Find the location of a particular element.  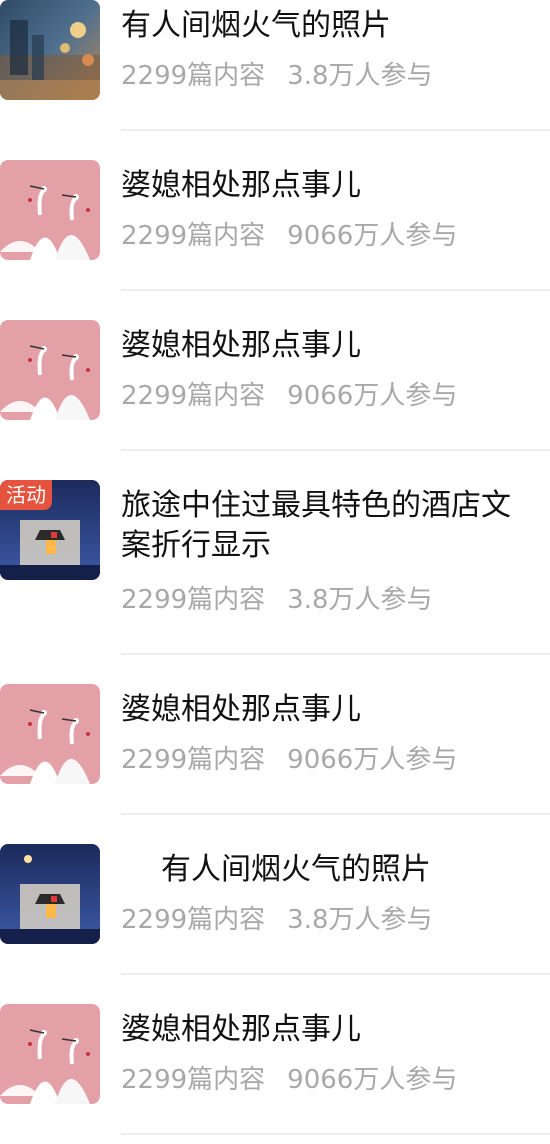

topic-thumbnail: 活动 is located at coordinates (50, 530).